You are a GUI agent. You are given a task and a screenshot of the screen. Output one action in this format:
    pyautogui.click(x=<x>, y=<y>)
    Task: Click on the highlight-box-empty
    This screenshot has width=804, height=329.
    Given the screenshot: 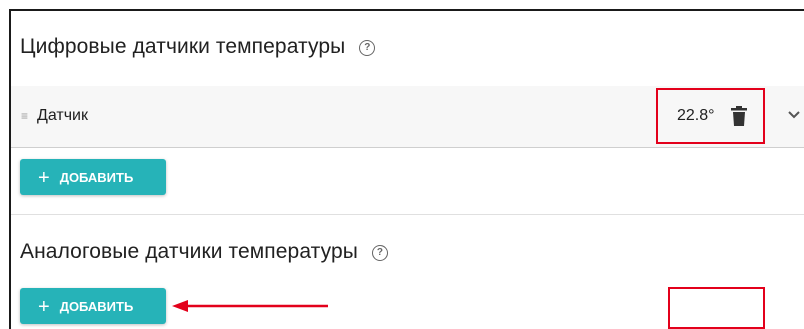 What is the action you would take?
    pyautogui.click(x=716, y=308)
    